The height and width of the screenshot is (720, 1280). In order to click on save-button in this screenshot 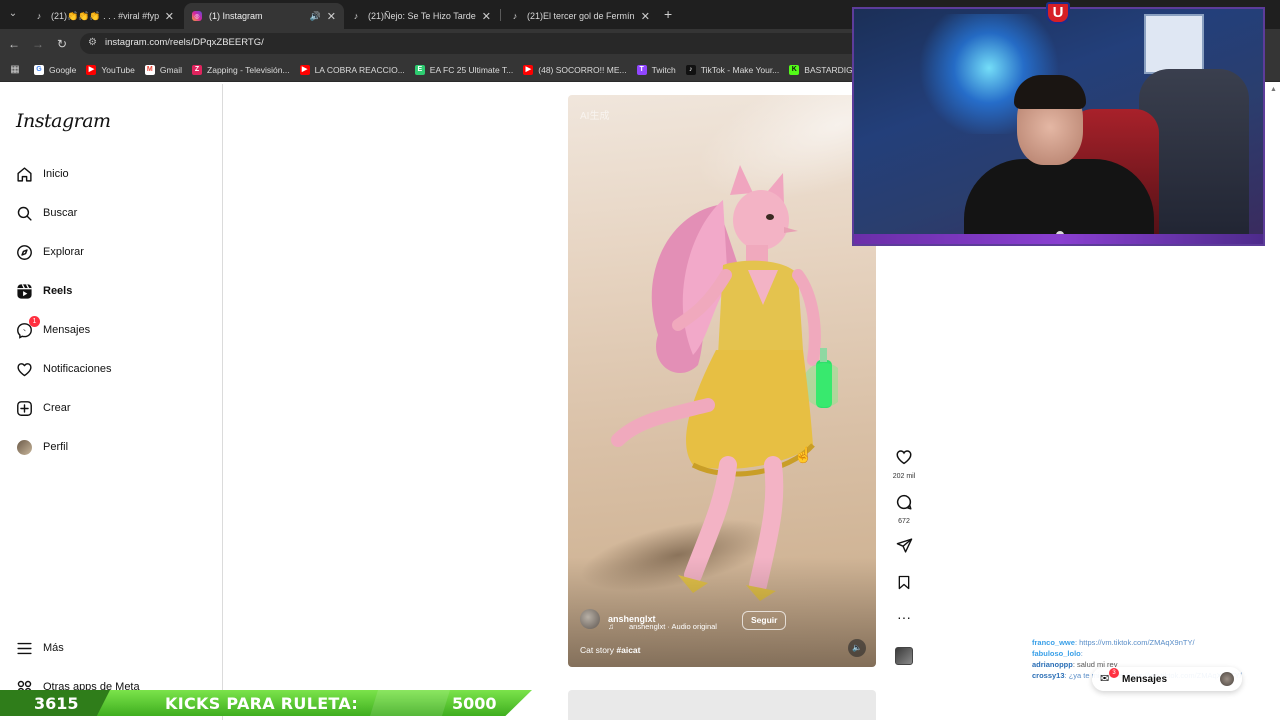, I will do `click(904, 585)`.